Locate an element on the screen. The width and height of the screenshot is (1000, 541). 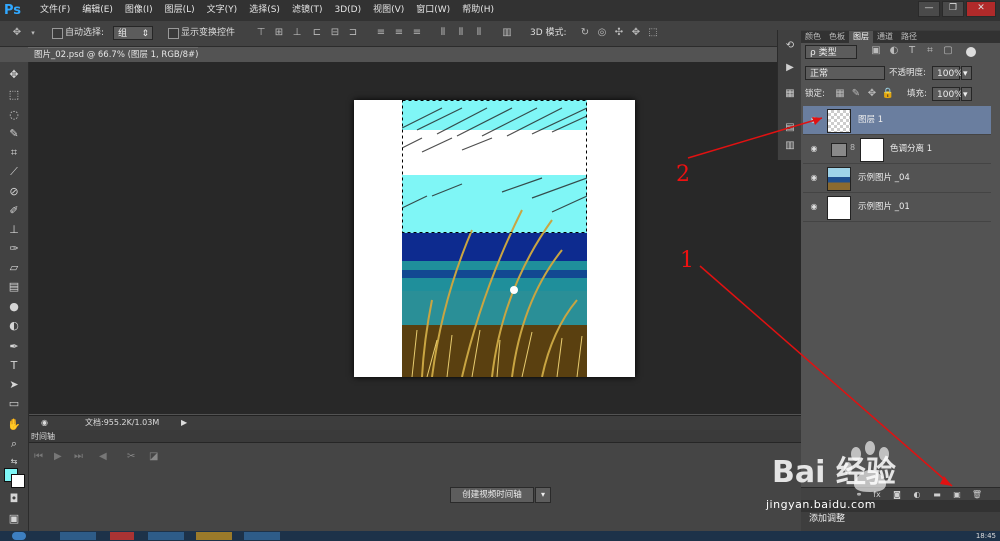
start-button-icon is located at coordinates (19, 536).